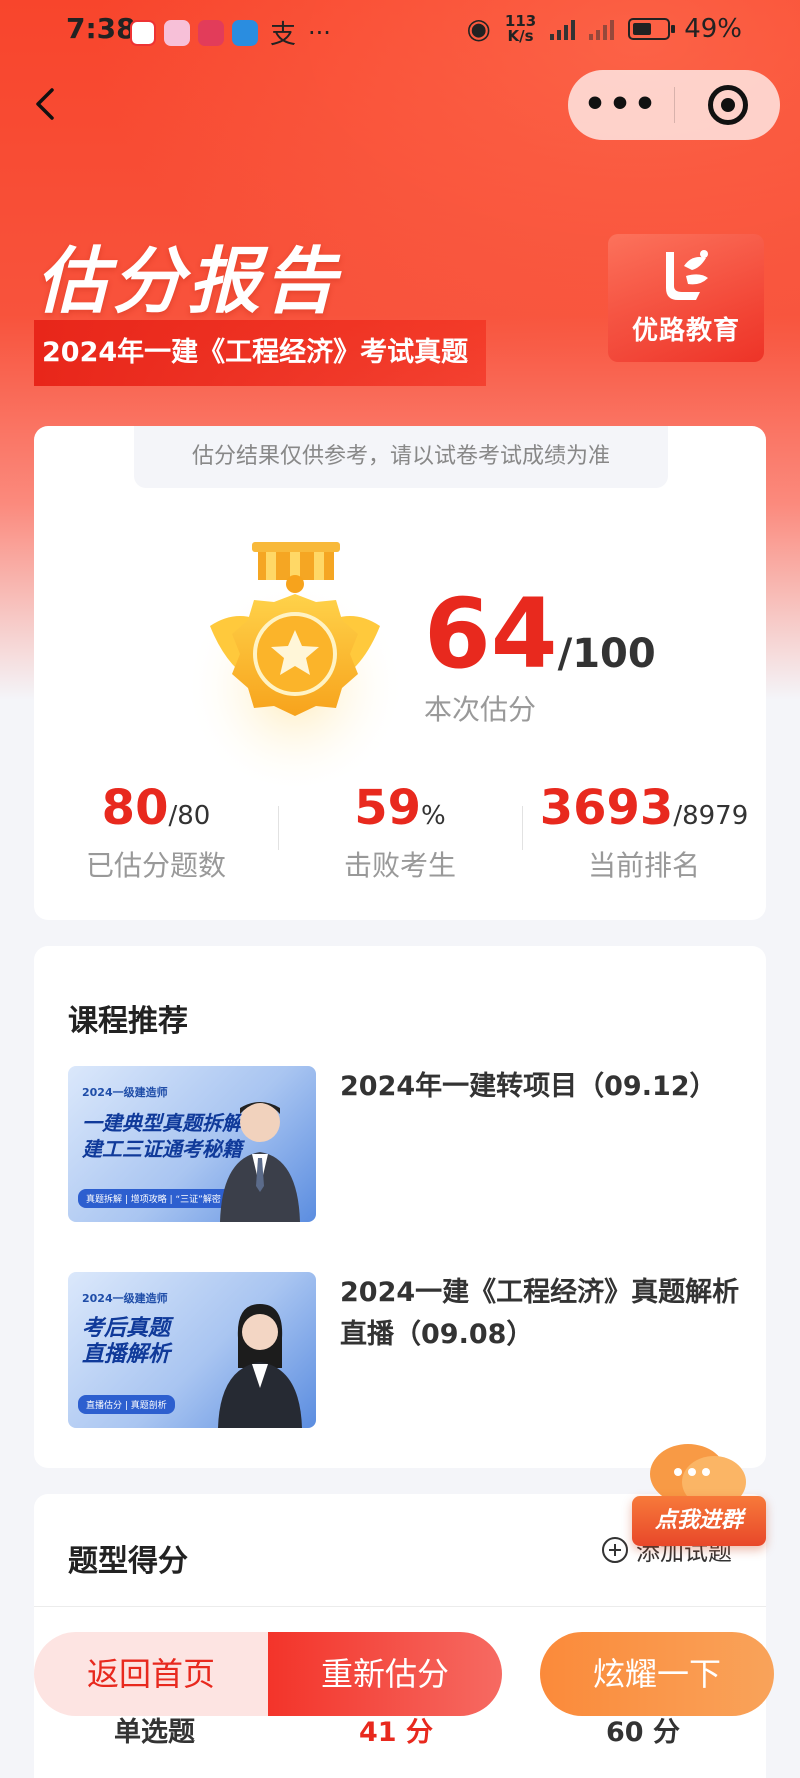 This screenshot has width=800, height=1778. I want to click on stat-rank: 3693/8979 当前排名, so click(644, 835).